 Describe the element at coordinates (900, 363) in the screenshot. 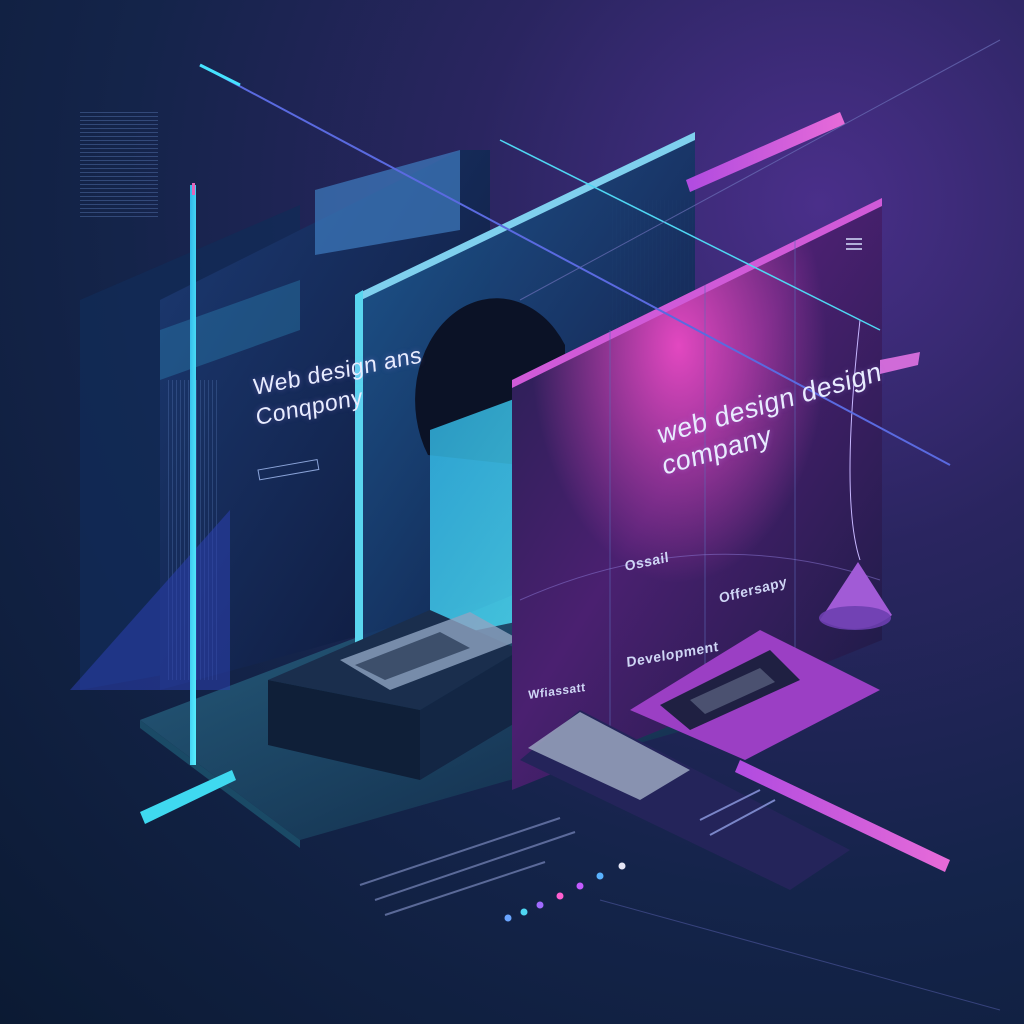

I see `magenta-bar-small` at that location.